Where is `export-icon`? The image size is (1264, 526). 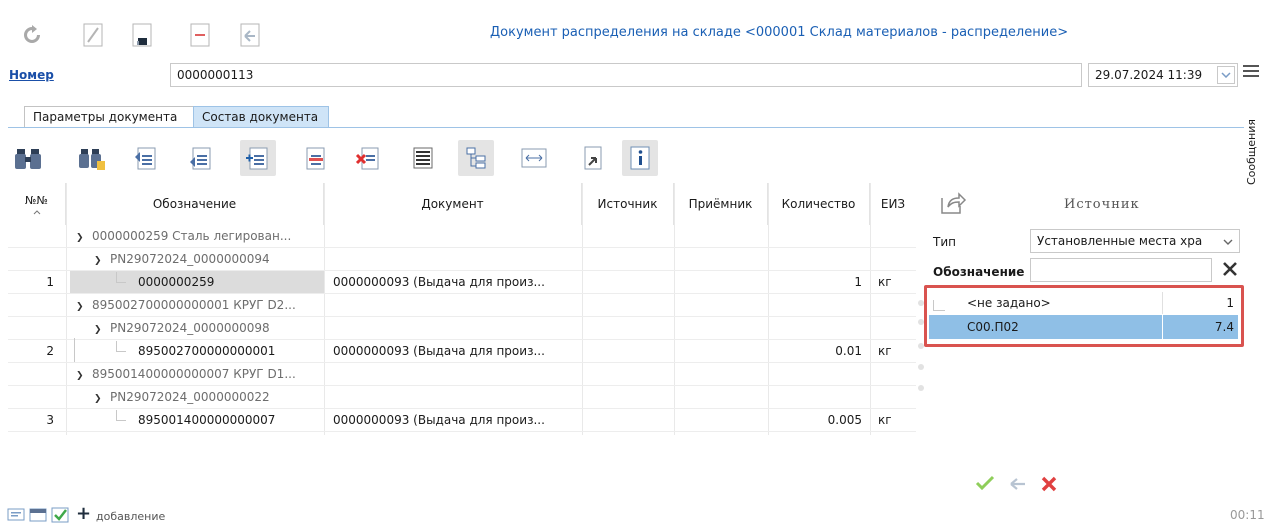
export-icon is located at coordinates (593, 158).